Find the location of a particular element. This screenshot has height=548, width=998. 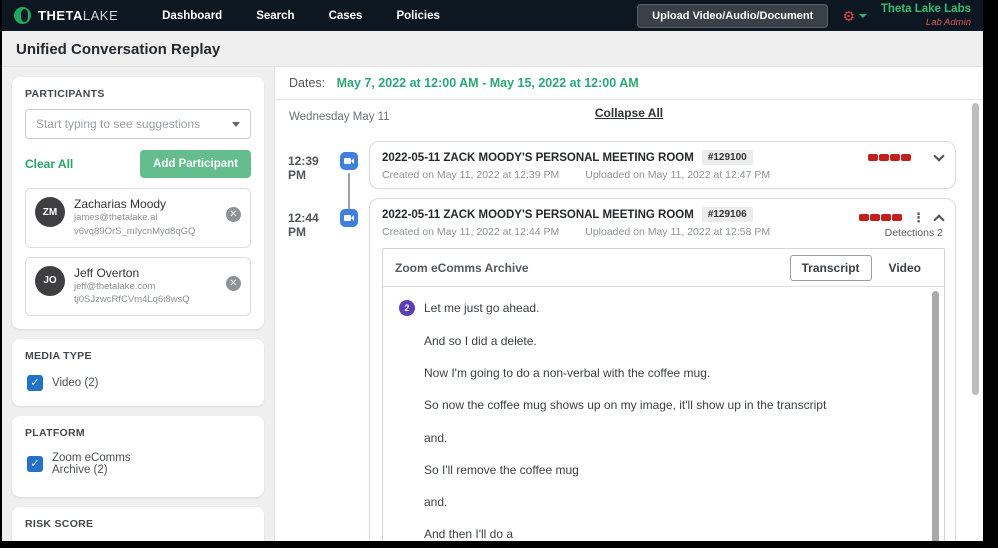

settings-menu: ⚙ is located at coordinates (854, 16).